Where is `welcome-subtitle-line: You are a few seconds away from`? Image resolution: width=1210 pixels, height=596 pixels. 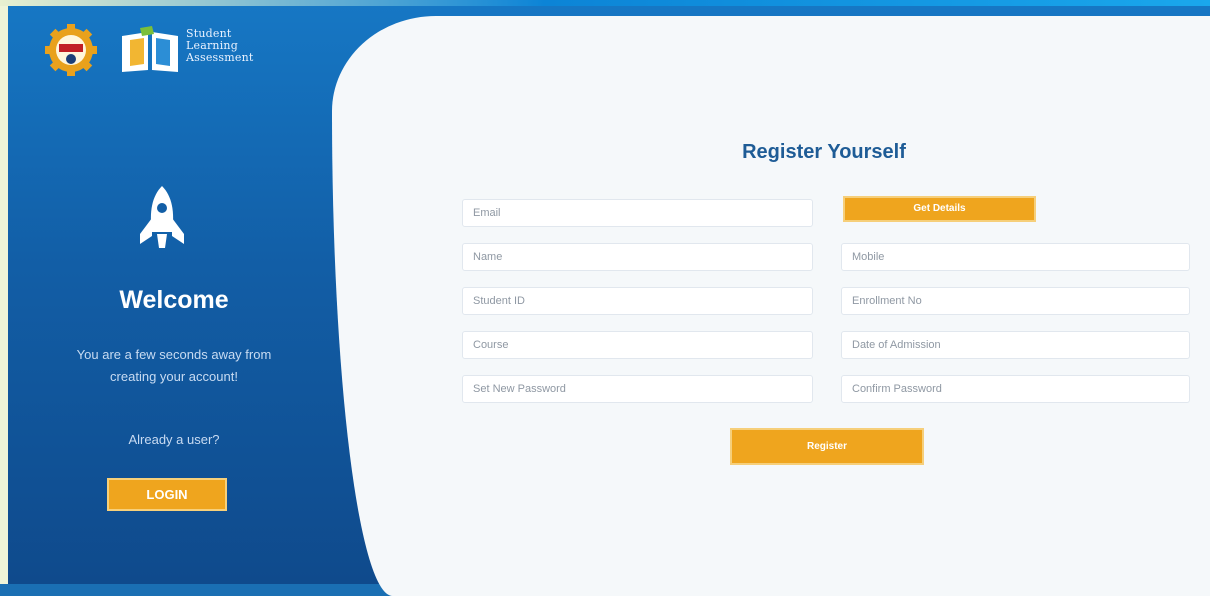 welcome-subtitle-line: You are a few seconds away from is located at coordinates (174, 354).